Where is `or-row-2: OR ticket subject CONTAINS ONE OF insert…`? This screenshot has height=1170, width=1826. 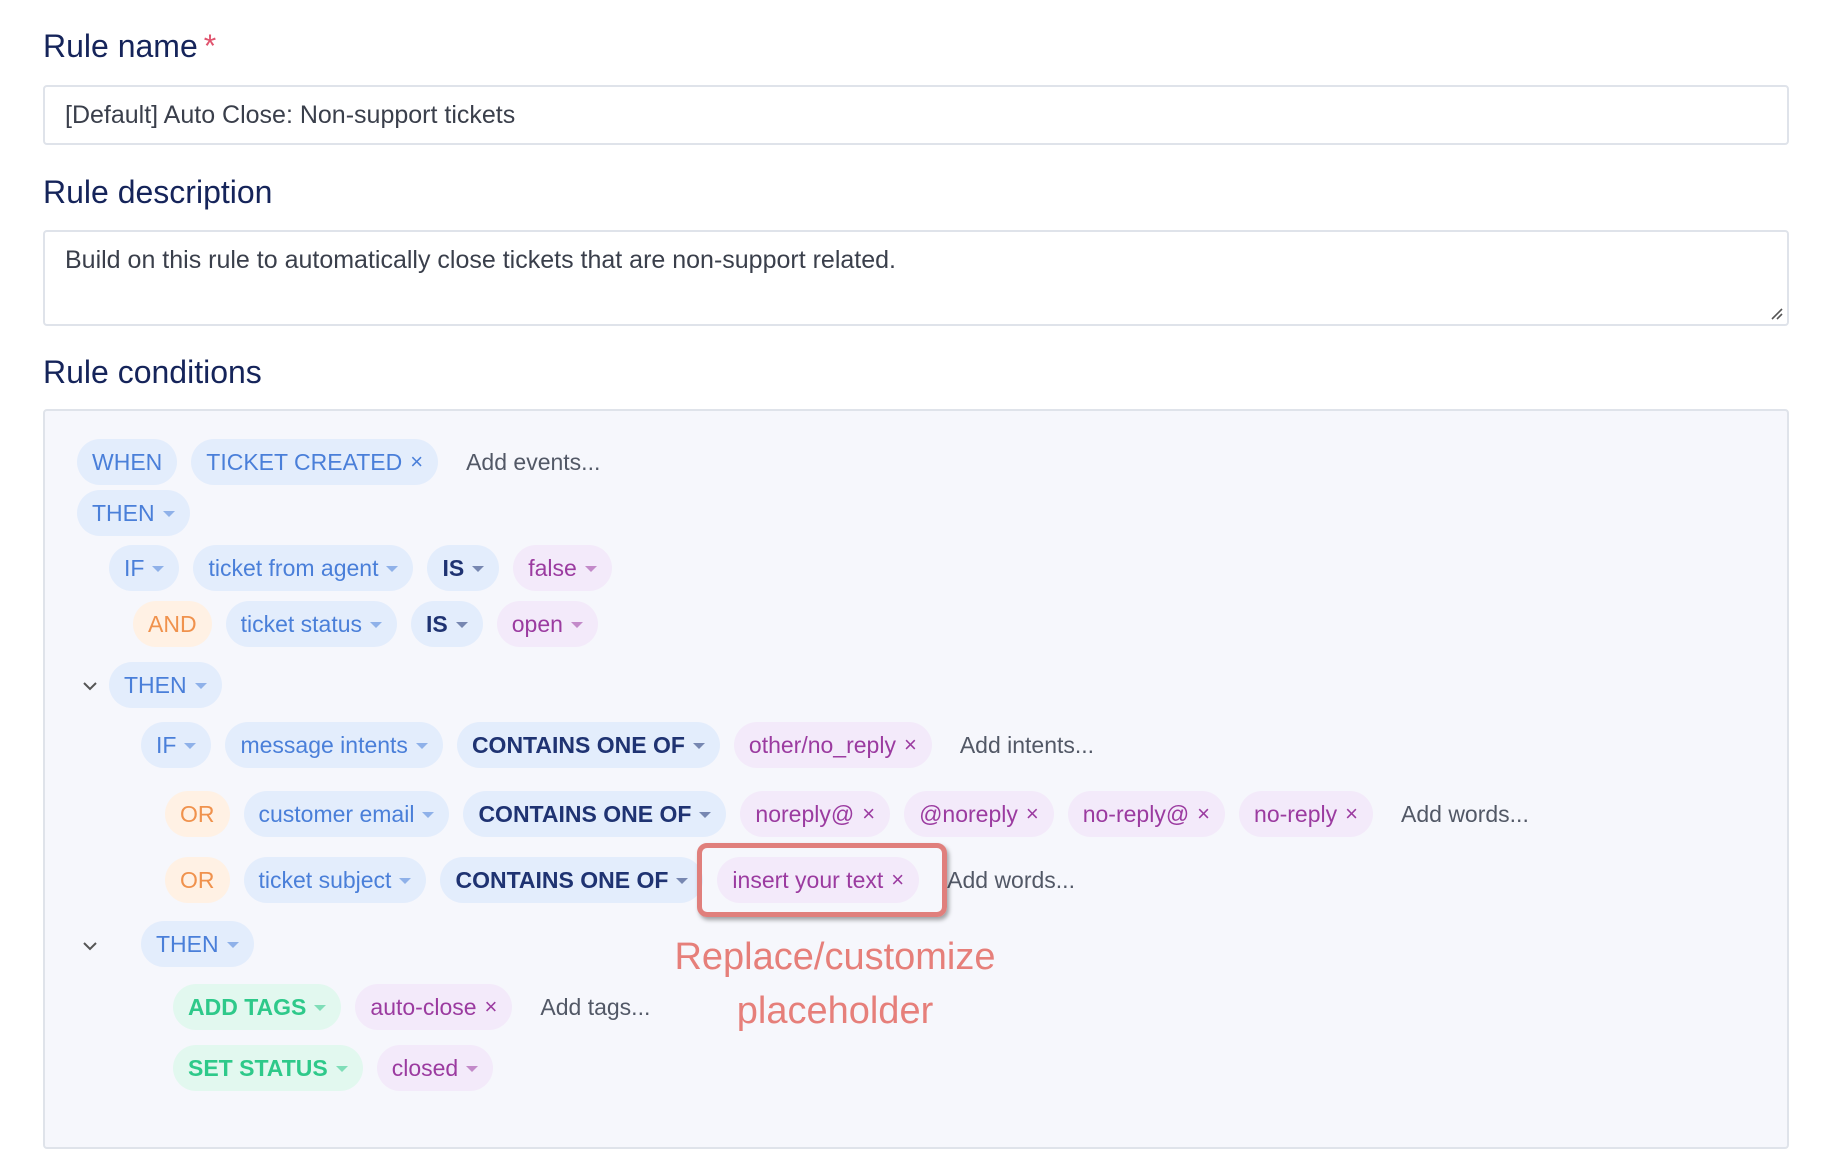 or-row-2: OR ticket subject CONTAINS ONE OF insert… is located at coordinates (627, 880).